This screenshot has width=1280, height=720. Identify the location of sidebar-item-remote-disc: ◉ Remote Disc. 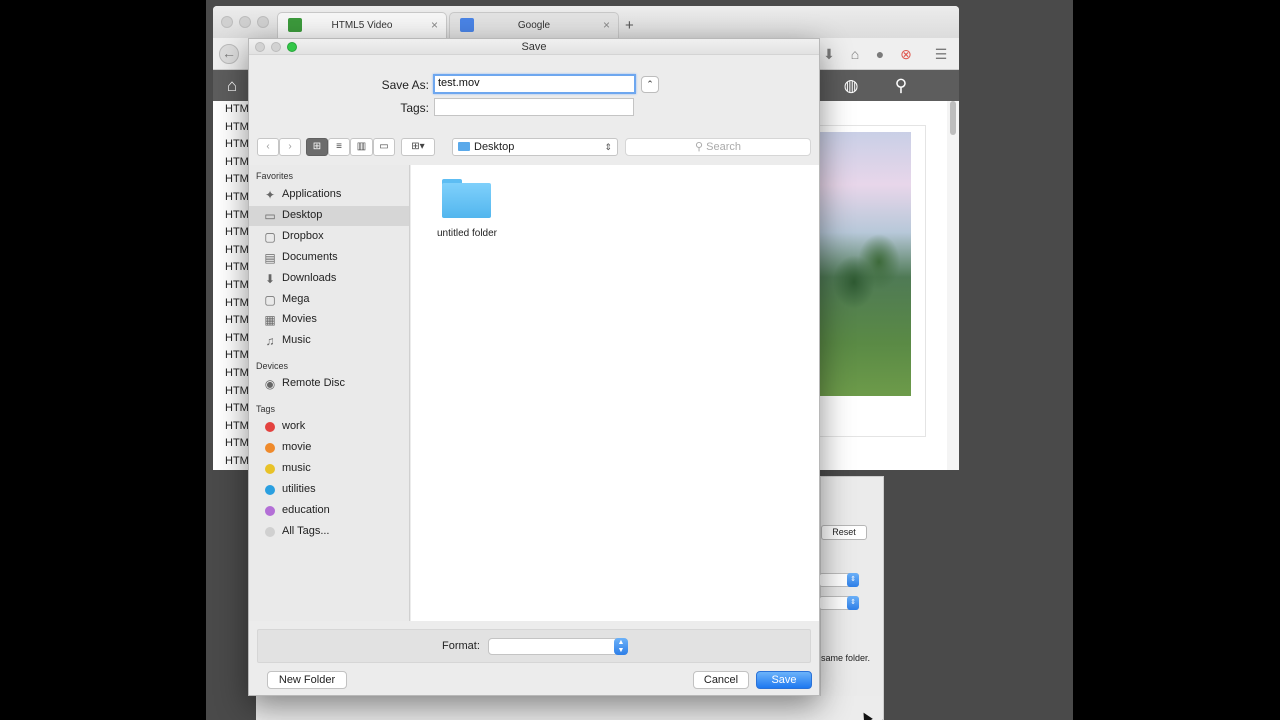
(329, 384).